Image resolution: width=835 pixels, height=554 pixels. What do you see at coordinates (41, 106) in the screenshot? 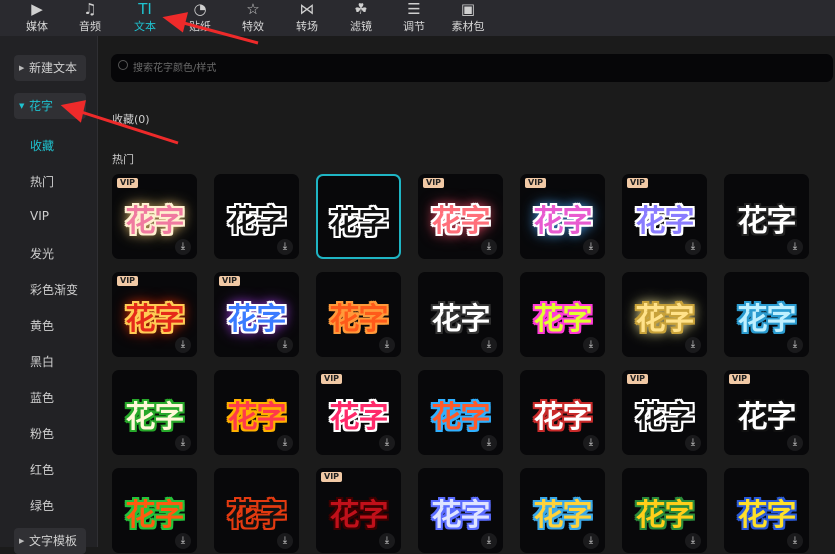
I see `huazi-label: 花字` at bounding box center [41, 106].